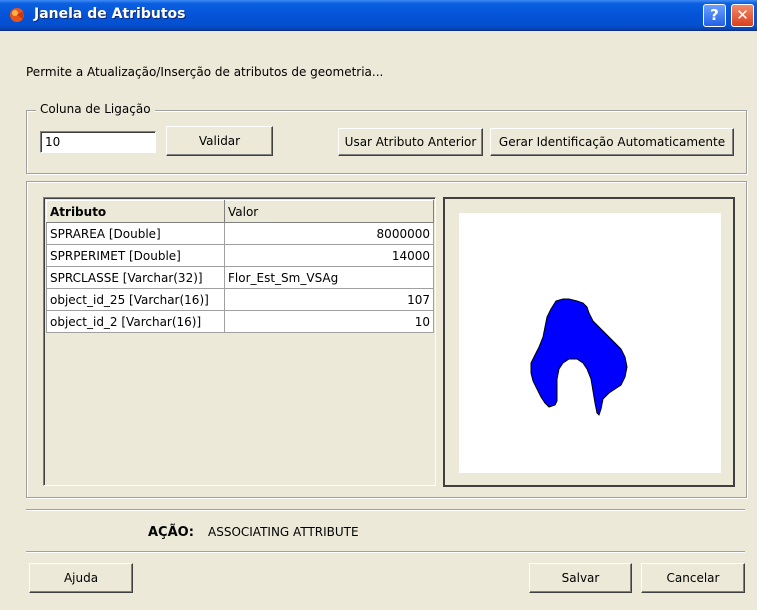 The image size is (757, 610). Describe the element at coordinates (135, 255) in the screenshot. I see `attribute-cell: SPRPERIMET [Double]` at that location.